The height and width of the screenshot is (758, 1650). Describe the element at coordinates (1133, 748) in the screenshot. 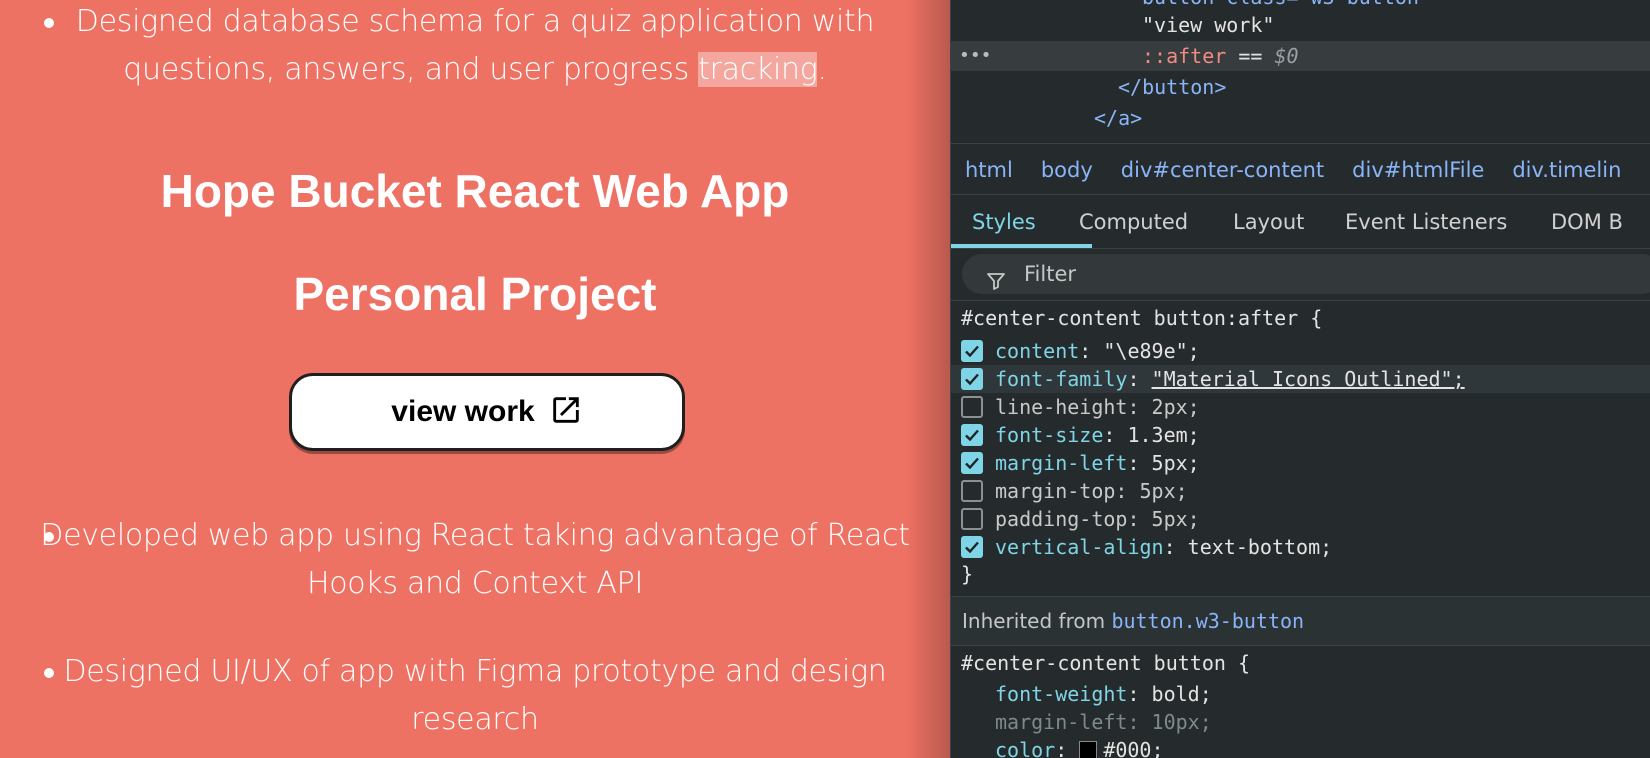

I see `css-value: #000;` at that location.